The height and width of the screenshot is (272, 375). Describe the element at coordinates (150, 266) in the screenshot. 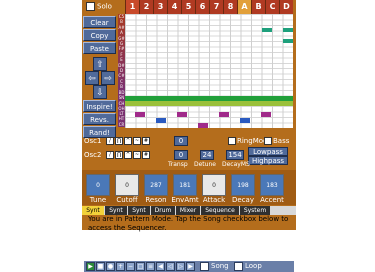

I see `grid-icon: ≡` at that location.